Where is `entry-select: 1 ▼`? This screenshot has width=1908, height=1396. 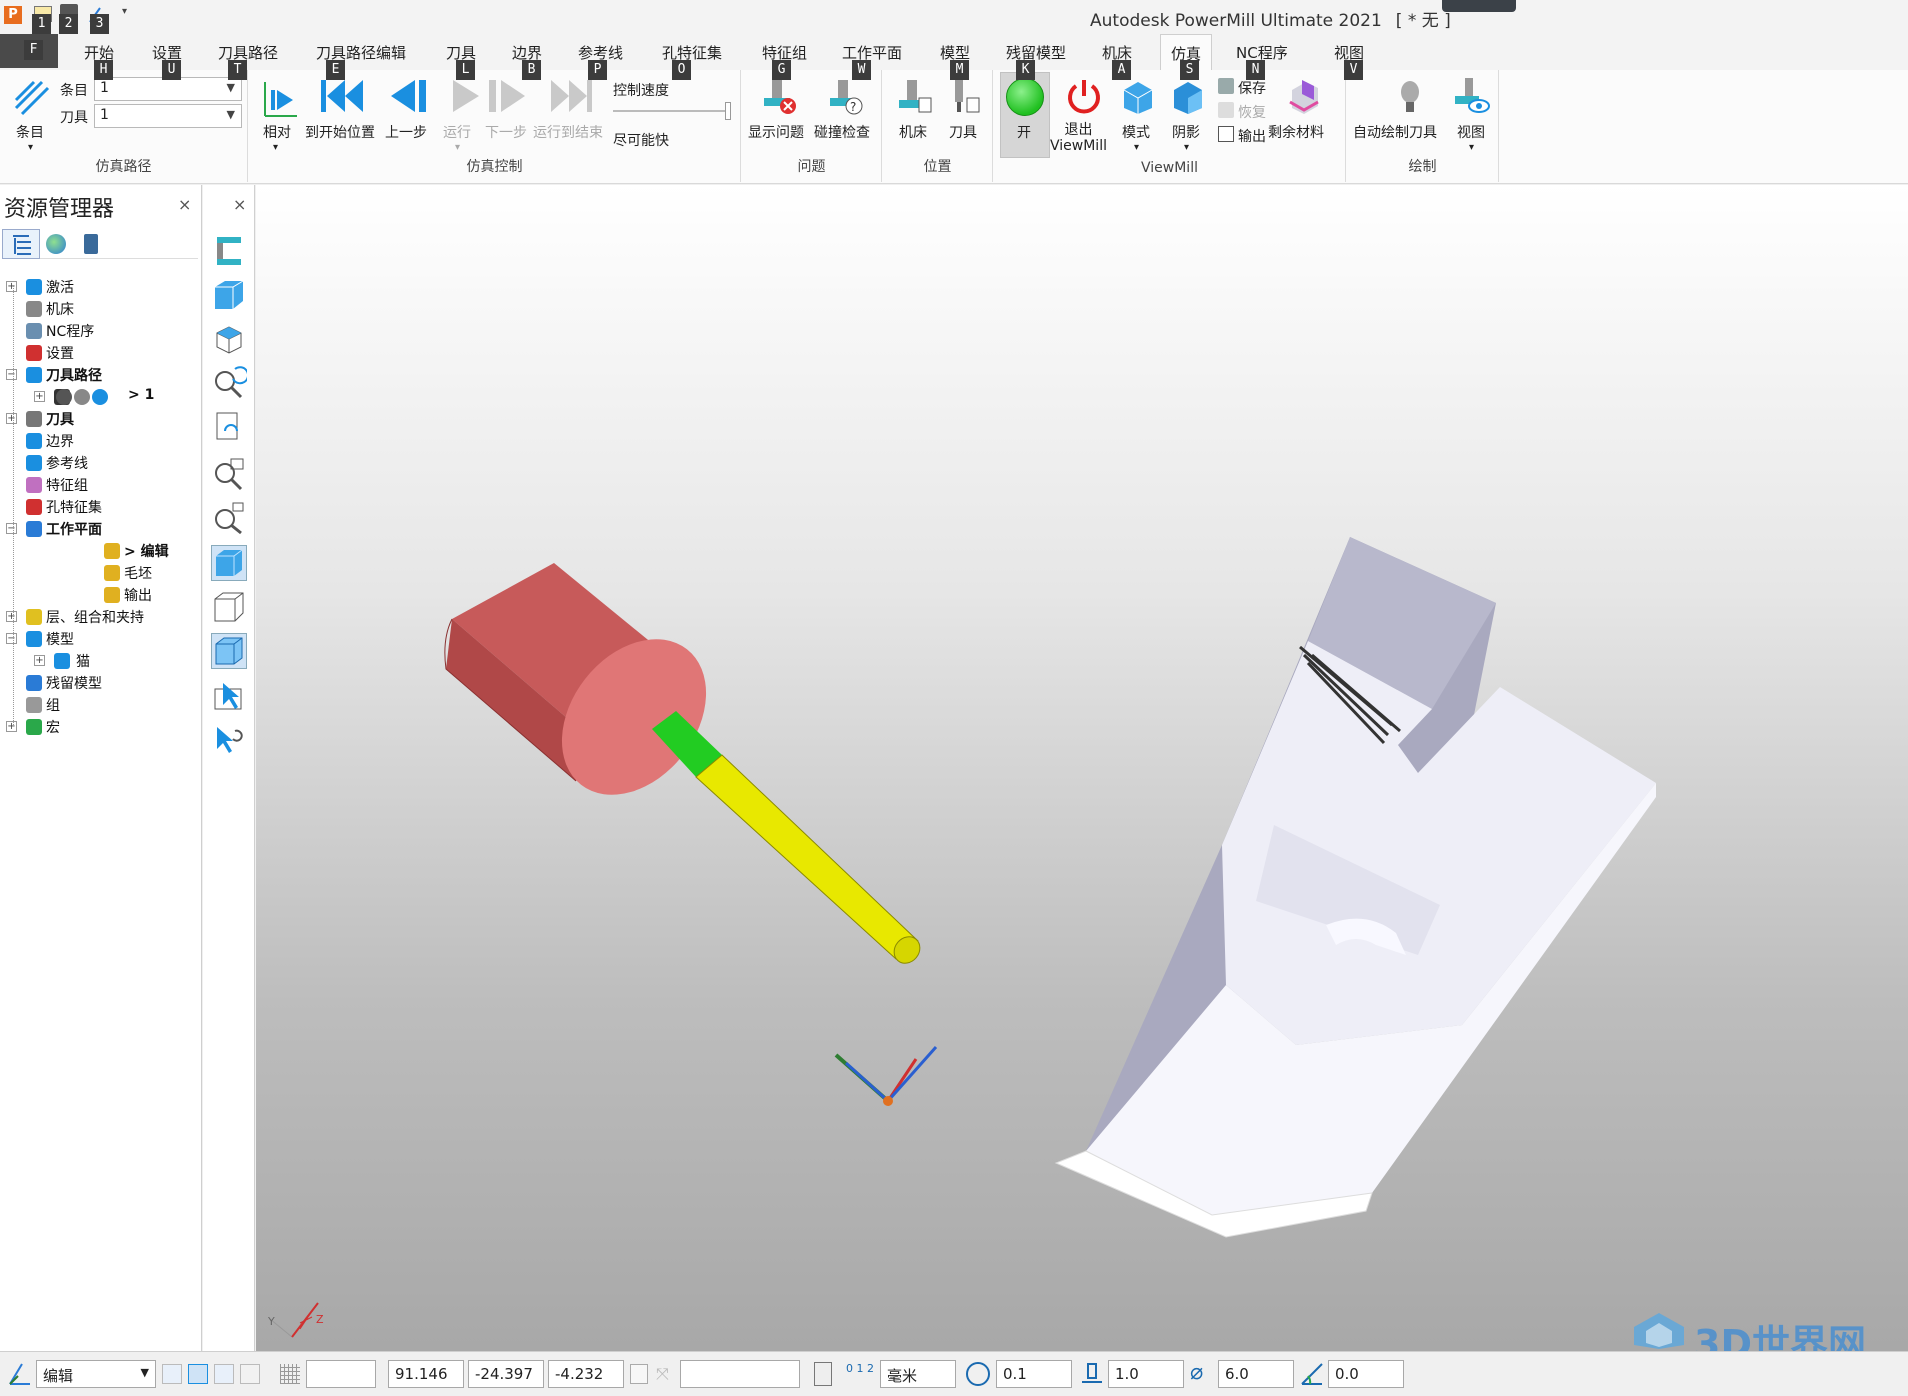
entry-select: 1 ▼ is located at coordinates (168, 89).